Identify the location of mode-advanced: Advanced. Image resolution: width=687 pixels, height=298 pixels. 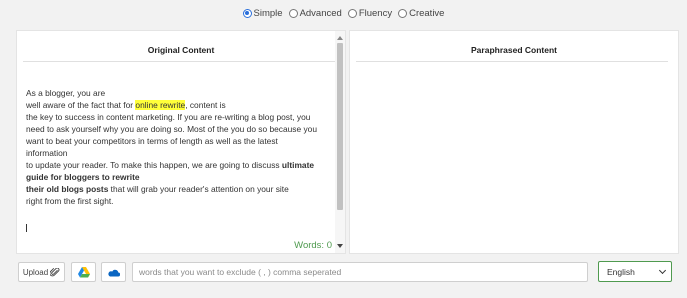
(315, 13).